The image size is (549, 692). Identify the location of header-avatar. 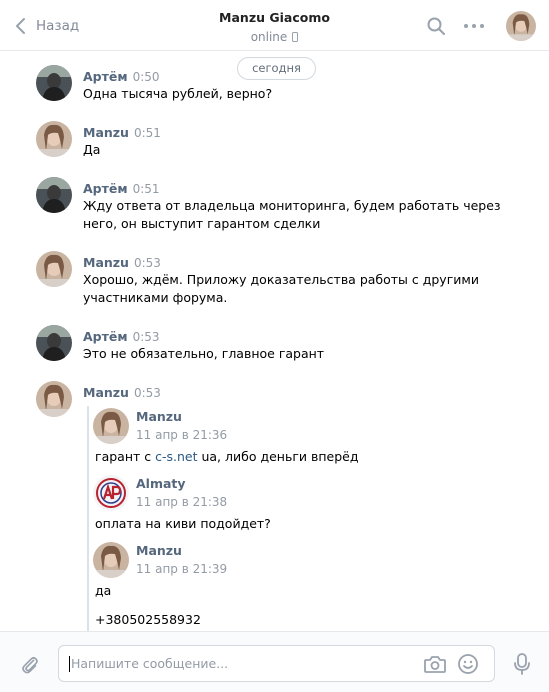
(521, 26).